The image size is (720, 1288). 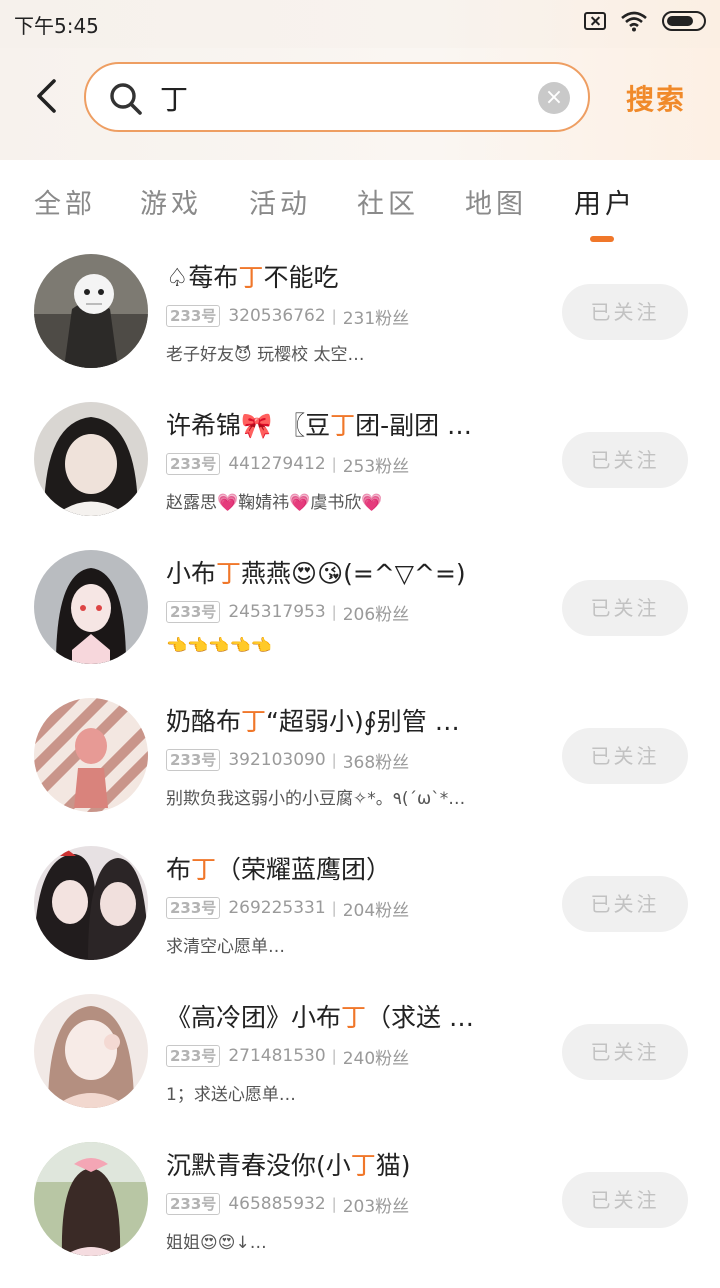 What do you see at coordinates (280, 201) in the screenshot?
I see `tab-events: 活动` at bounding box center [280, 201].